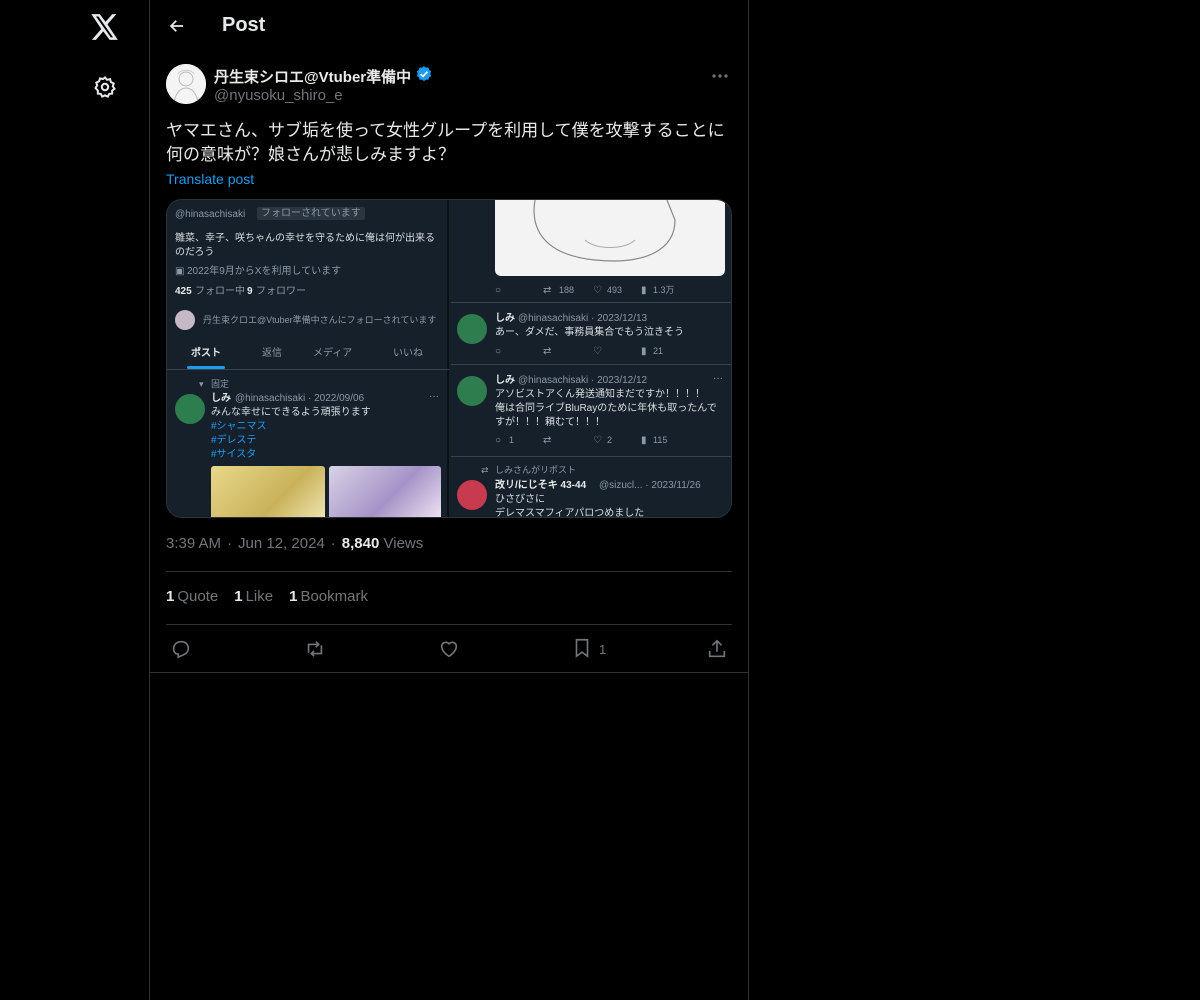  I want to click on repost-icon, so click(315, 649).